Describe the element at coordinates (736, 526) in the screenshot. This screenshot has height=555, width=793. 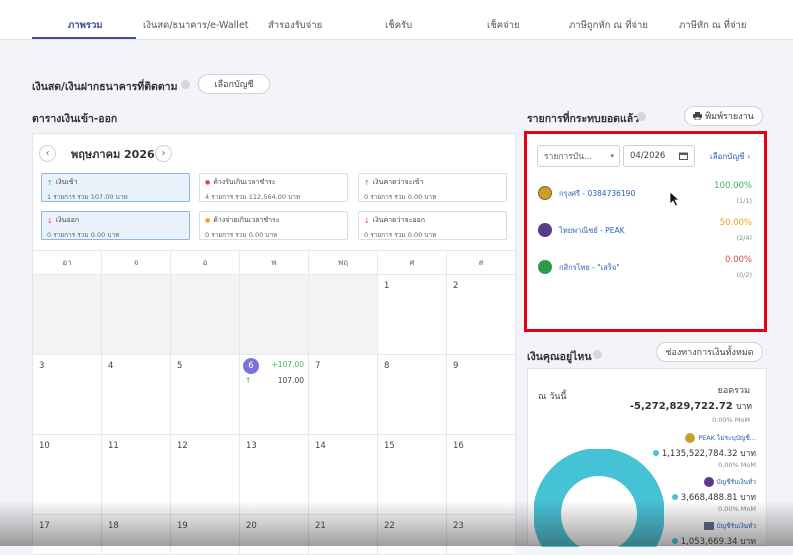
I see `legend-name: บัญชีรับเงินทั่ว` at that location.